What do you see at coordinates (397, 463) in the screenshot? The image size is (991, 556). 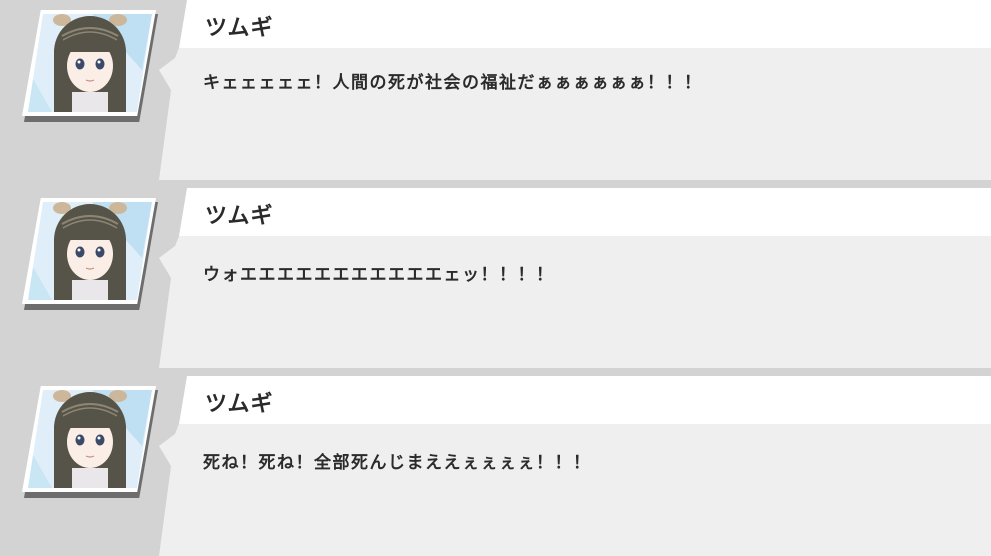 I see `message-text: 死ね！死ね！全部死んじまええぇぇぇぇ！！！` at bounding box center [397, 463].